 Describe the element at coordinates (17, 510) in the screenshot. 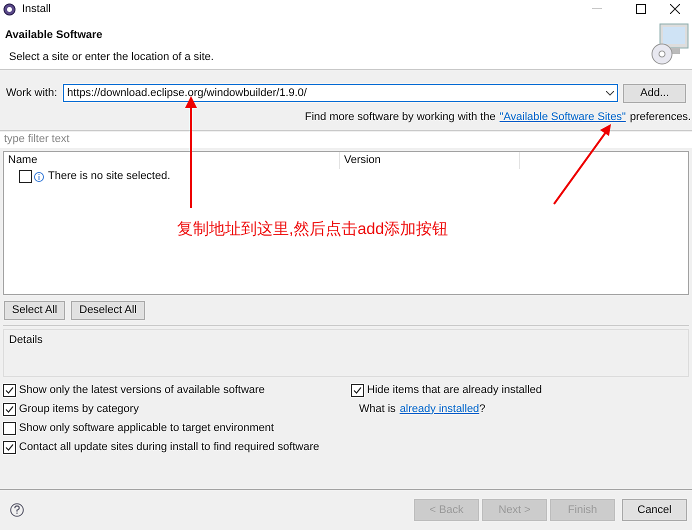

I see `help-icon` at that location.